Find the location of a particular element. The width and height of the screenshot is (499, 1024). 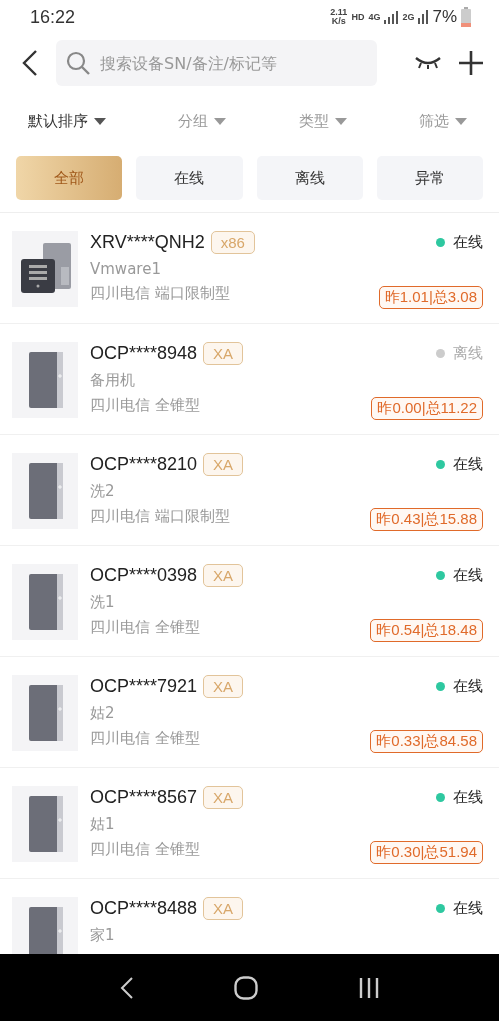

search-field: 搜索设备SN/备注/标记等 is located at coordinates (216, 63).